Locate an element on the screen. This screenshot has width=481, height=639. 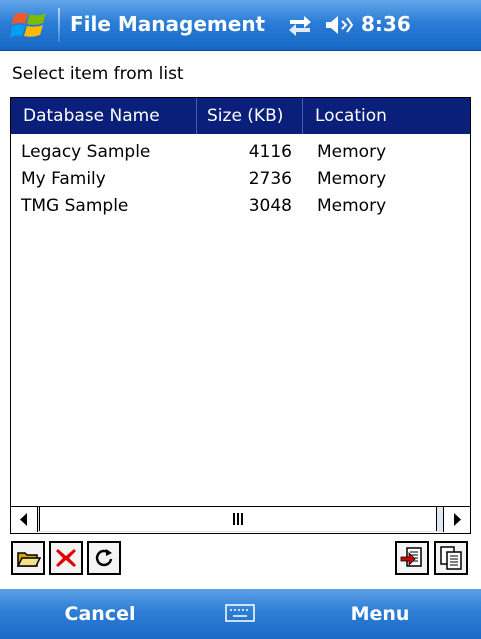
cancel-softkey: Cancel is located at coordinates (100, 614).